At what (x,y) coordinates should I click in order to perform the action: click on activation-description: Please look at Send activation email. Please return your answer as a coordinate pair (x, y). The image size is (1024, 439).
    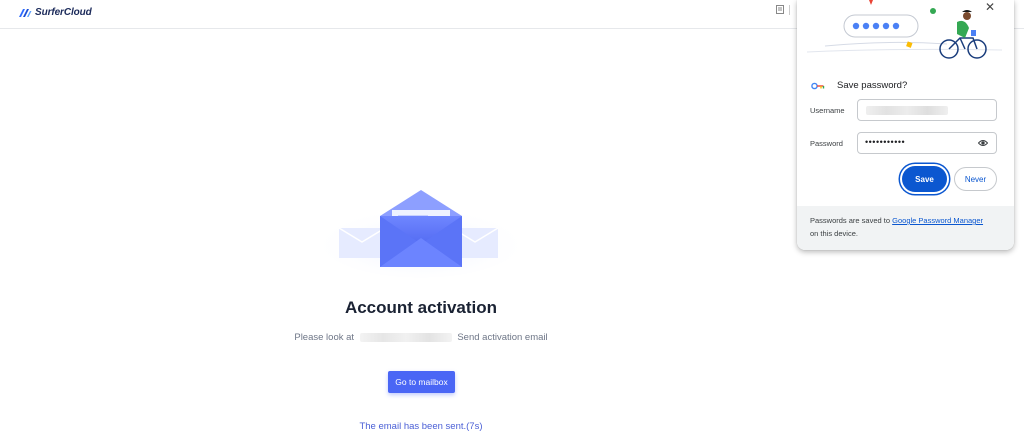
    Looking at the image, I should click on (421, 337).